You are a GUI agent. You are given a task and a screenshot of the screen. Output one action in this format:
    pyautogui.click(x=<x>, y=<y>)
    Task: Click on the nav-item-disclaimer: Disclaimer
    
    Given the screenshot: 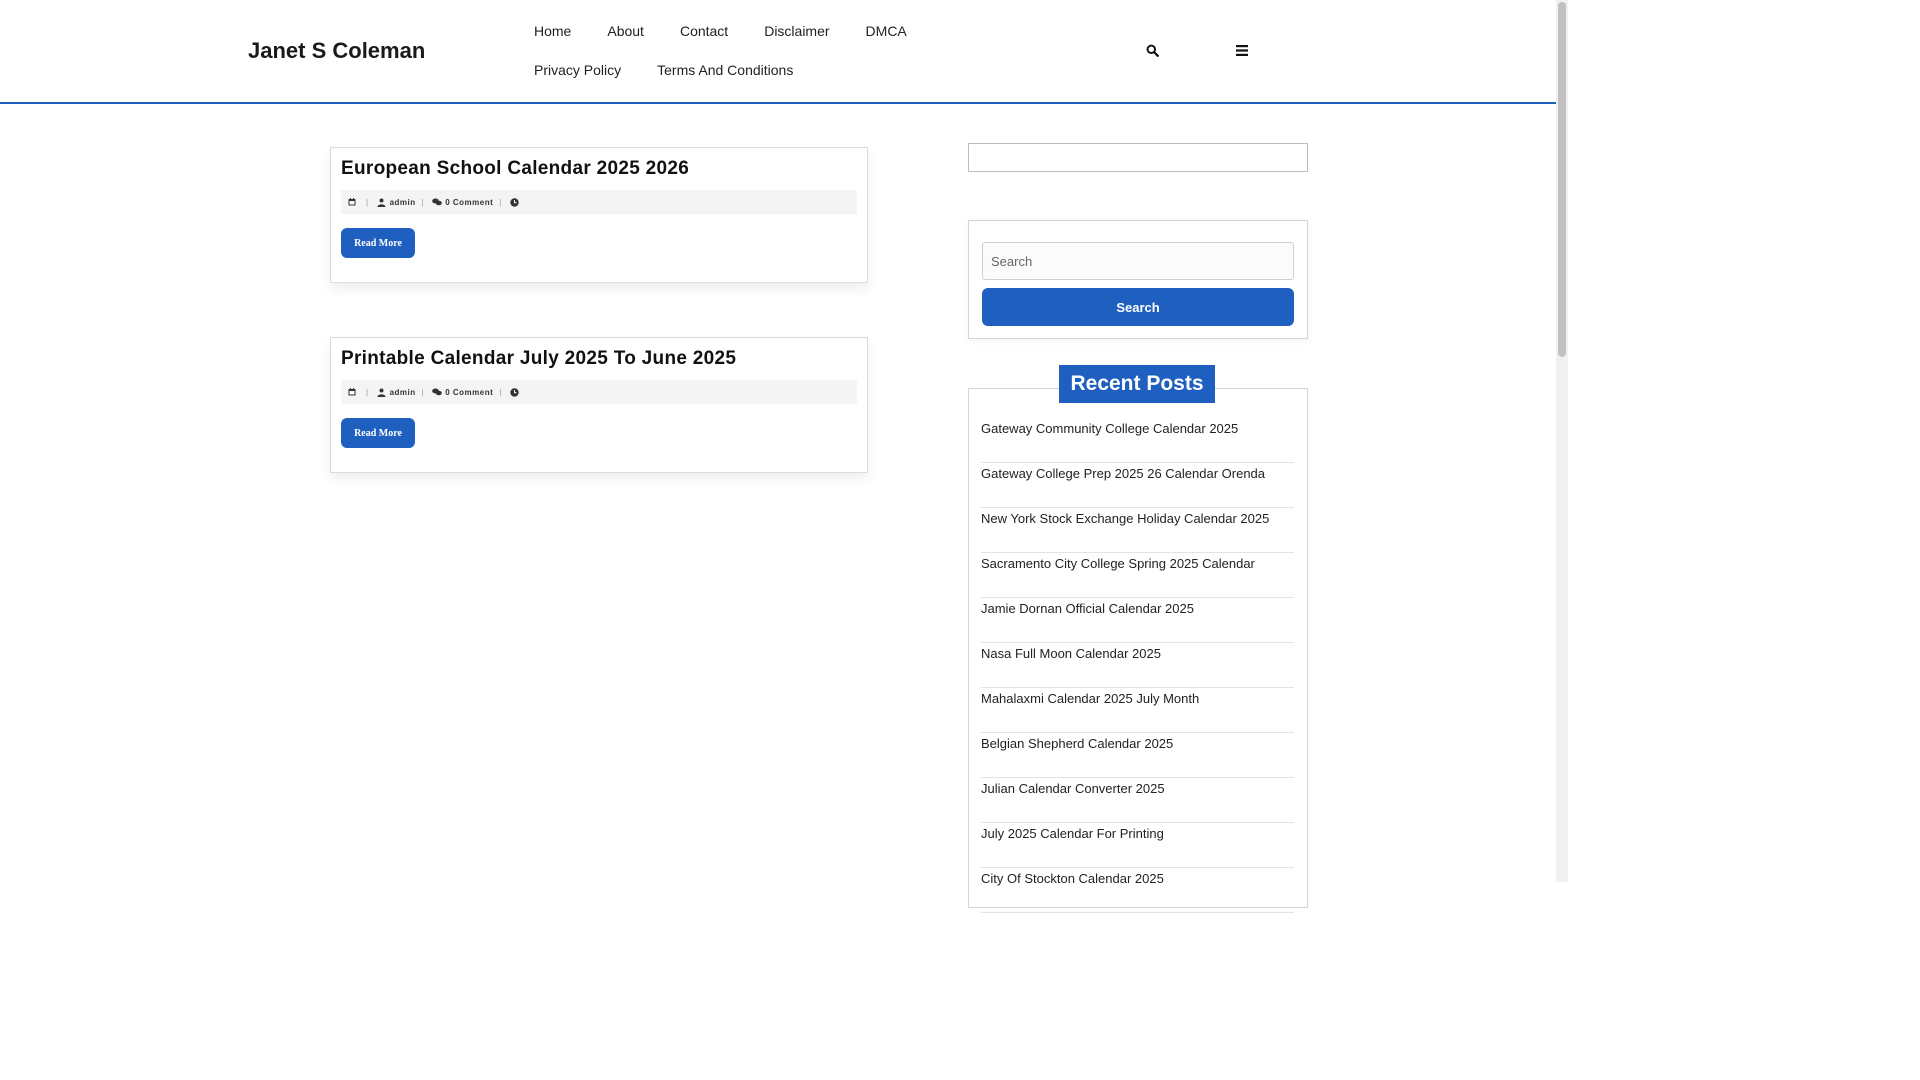 What is the action you would take?
    pyautogui.click(x=796, y=31)
    